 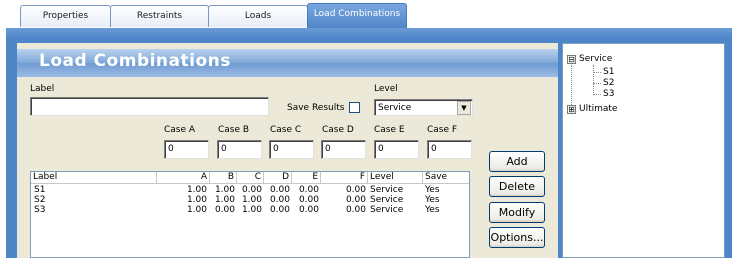 I want to click on column-header-e: E, so click(x=306, y=178).